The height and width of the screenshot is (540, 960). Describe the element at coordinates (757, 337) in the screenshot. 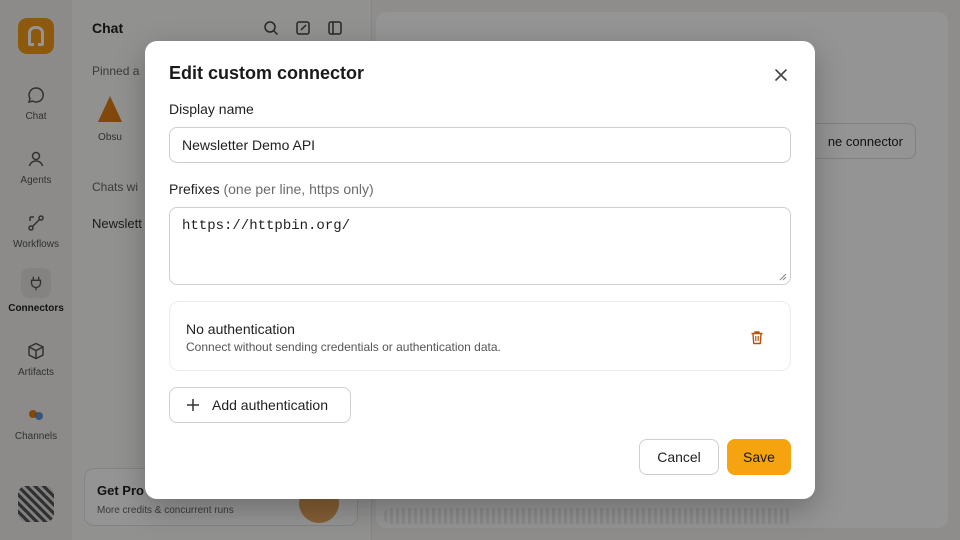

I see `trash-icon` at that location.